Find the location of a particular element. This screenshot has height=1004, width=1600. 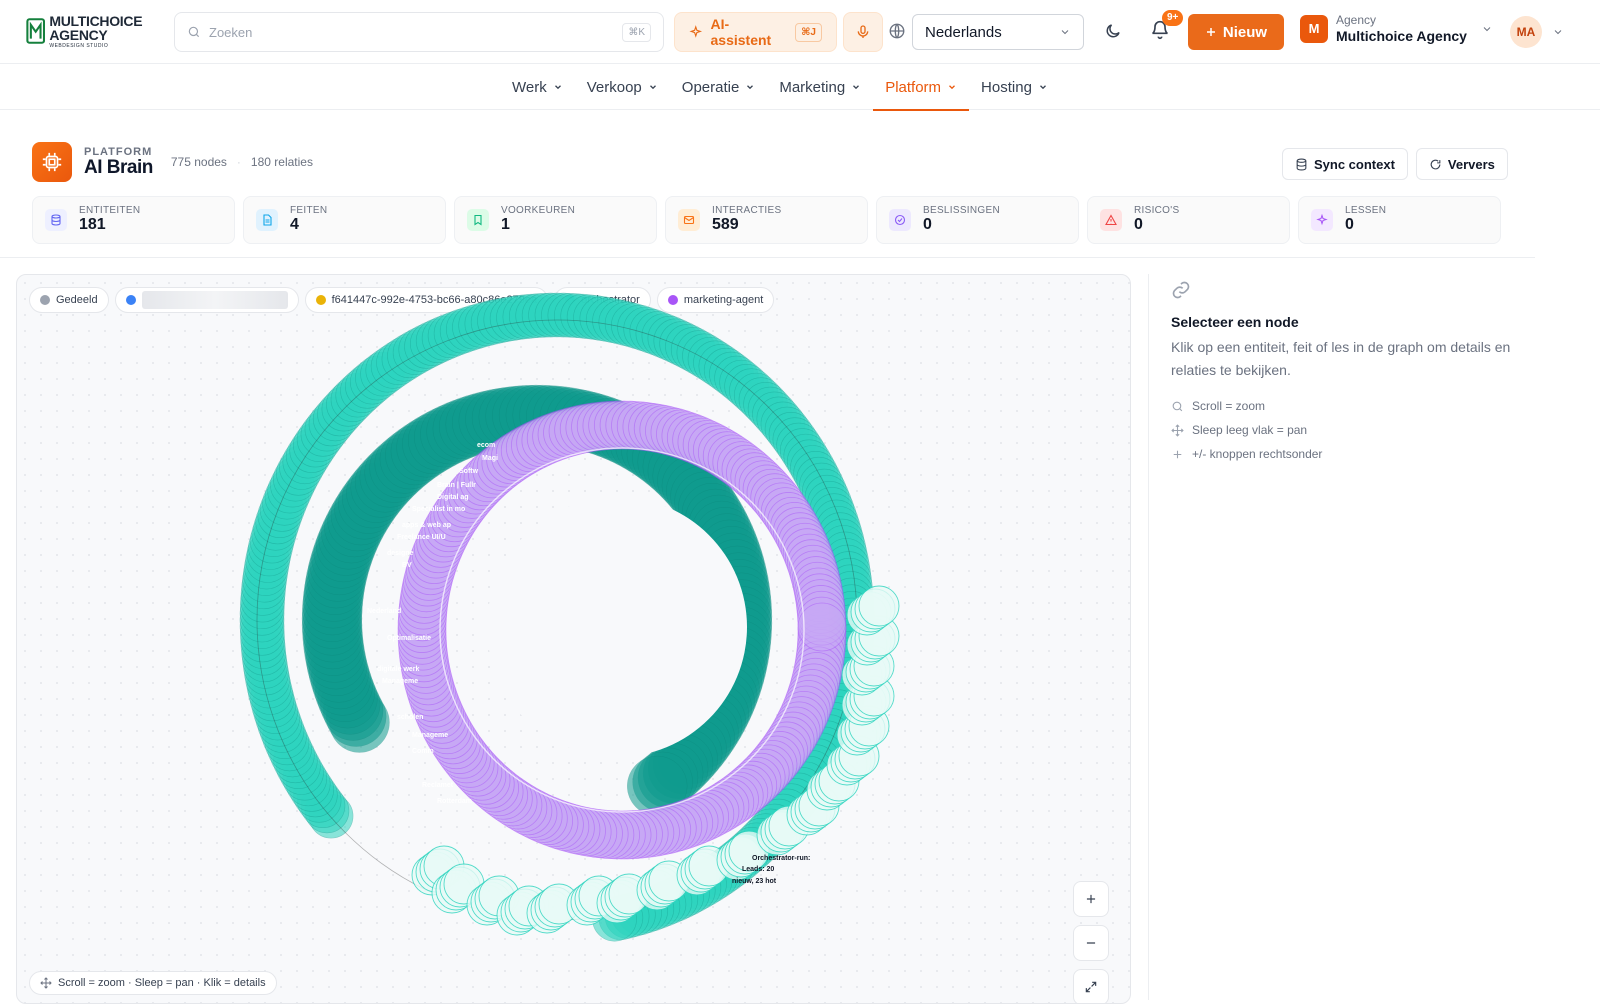

theme-toggle-icon is located at coordinates (1113, 31).